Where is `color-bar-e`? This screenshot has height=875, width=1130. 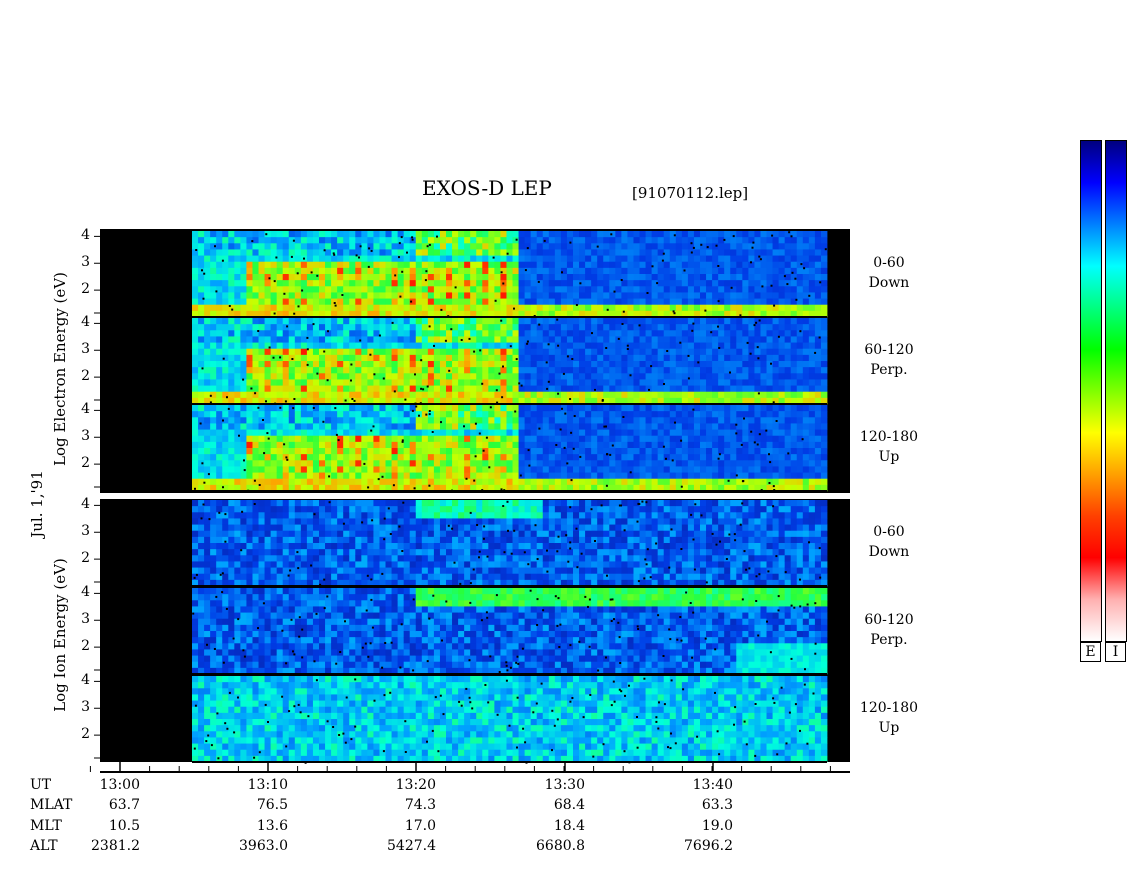
color-bar-e is located at coordinates (1091, 391).